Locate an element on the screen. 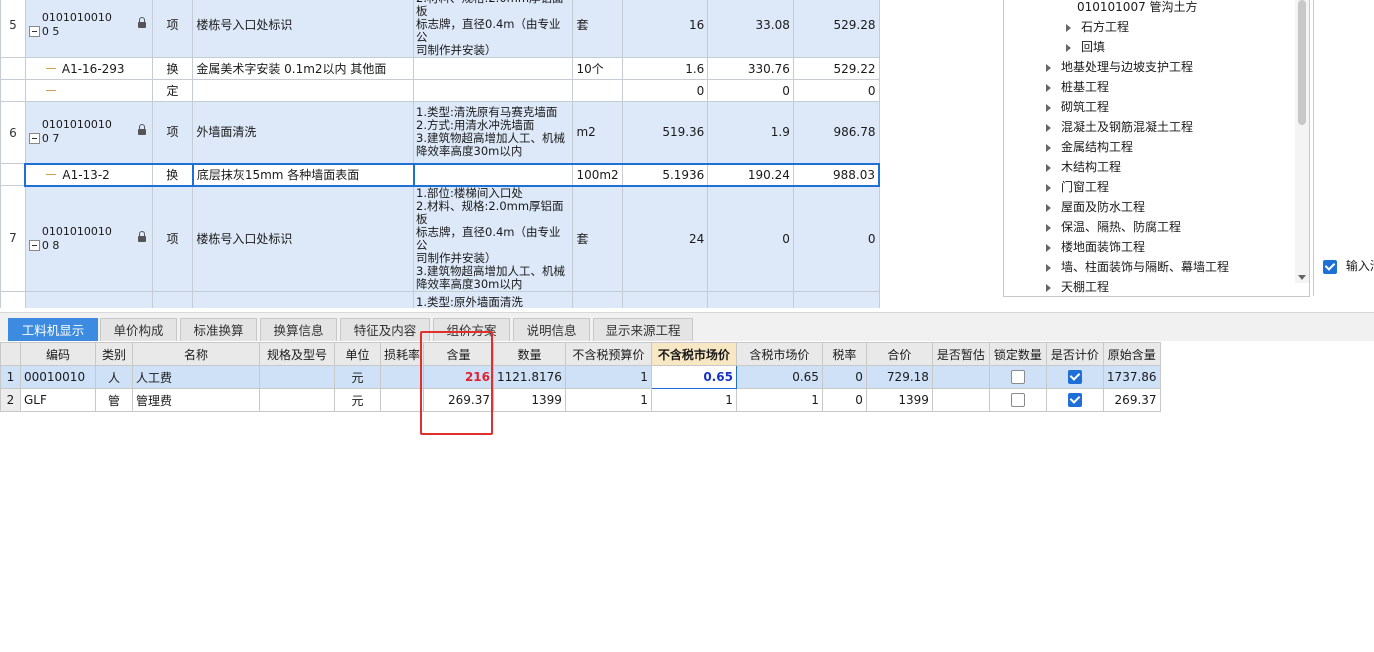  total-cell: 1399 is located at coordinates (899, 400).